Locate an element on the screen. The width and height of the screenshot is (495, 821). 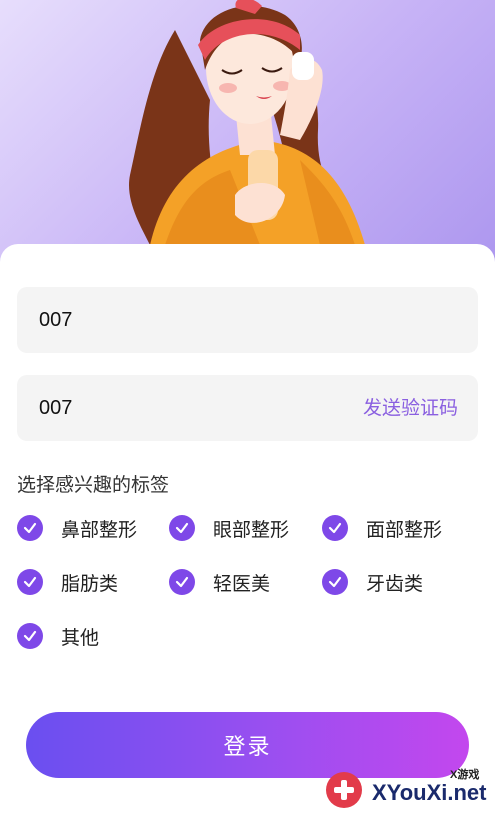
tag-face-surgery: 面部整形 is located at coordinates (382, 528).